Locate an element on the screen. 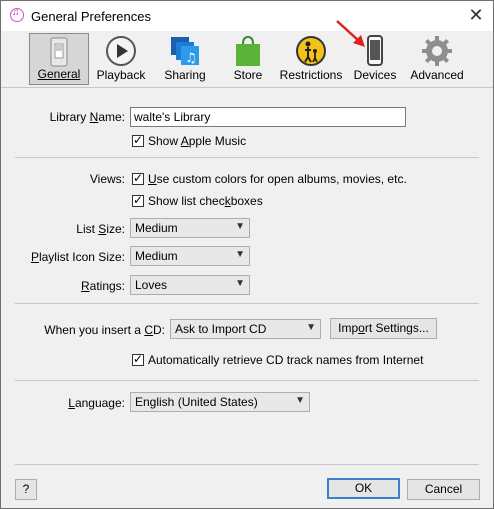 The image size is (494, 509). sharing-music-icon: ♫ is located at coordinates (185, 51).